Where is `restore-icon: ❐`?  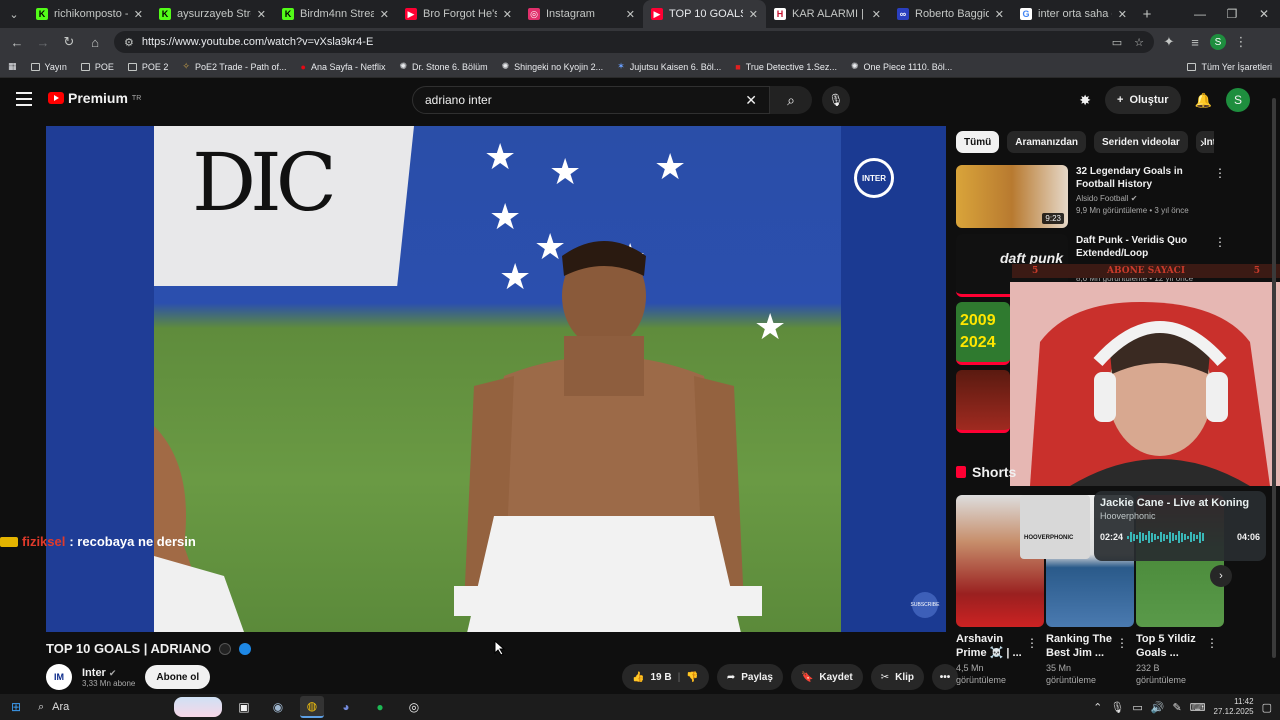
restore-icon: ❐ is located at coordinates (1232, 14).